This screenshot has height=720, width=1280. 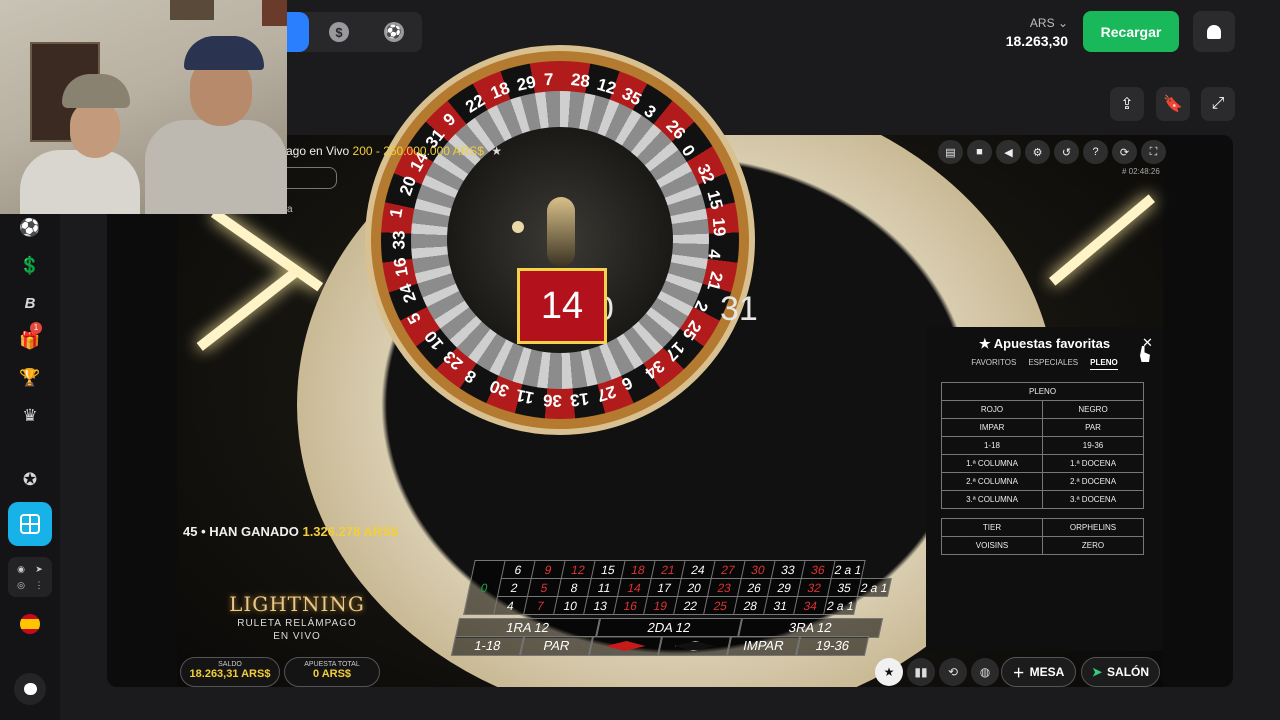 What do you see at coordinates (992, 445) in the screenshot?
I see `favorite-bet: 1-18` at bounding box center [992, 445].